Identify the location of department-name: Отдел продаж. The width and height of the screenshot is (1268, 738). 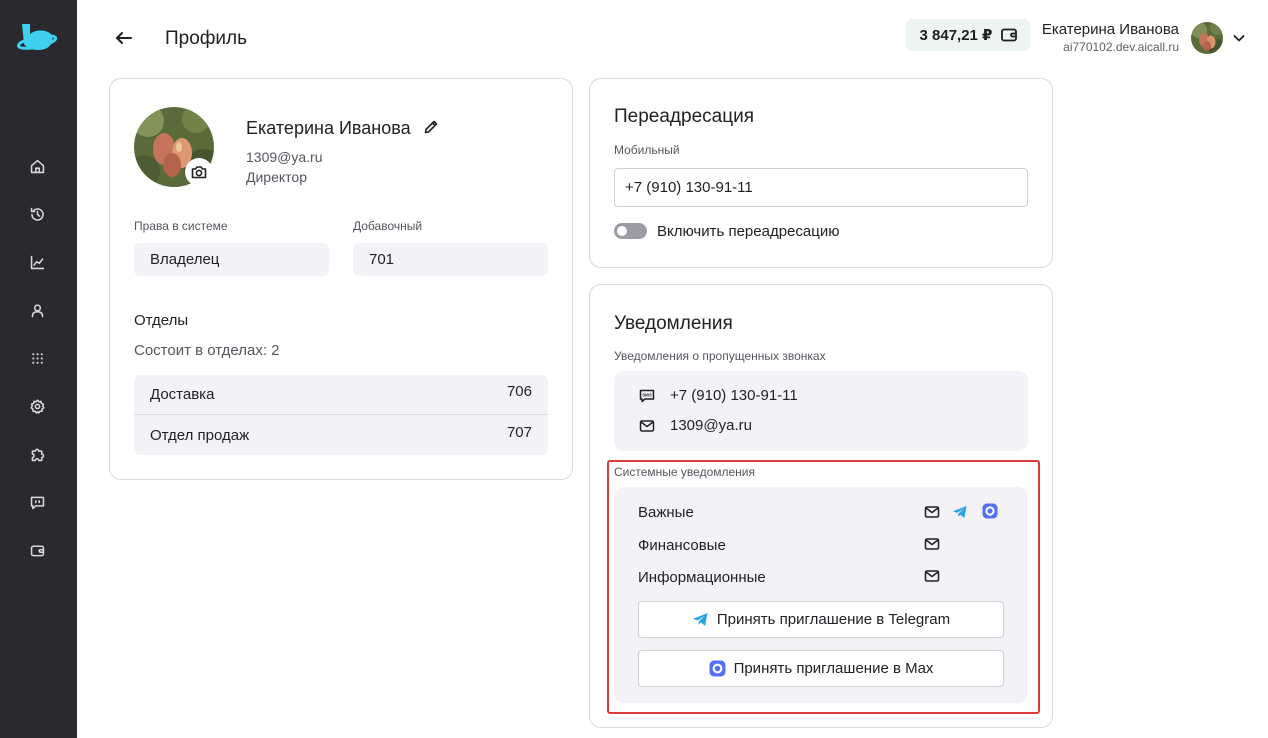
(200, 435).